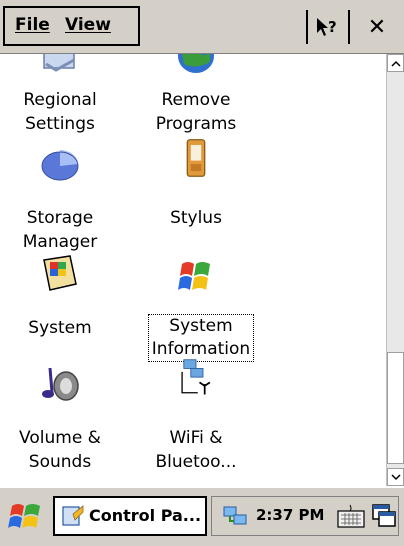 Image resolution: width=404 pixels, height=546 pixels. I want to click on chevron-down-icon, so click(395, 476).